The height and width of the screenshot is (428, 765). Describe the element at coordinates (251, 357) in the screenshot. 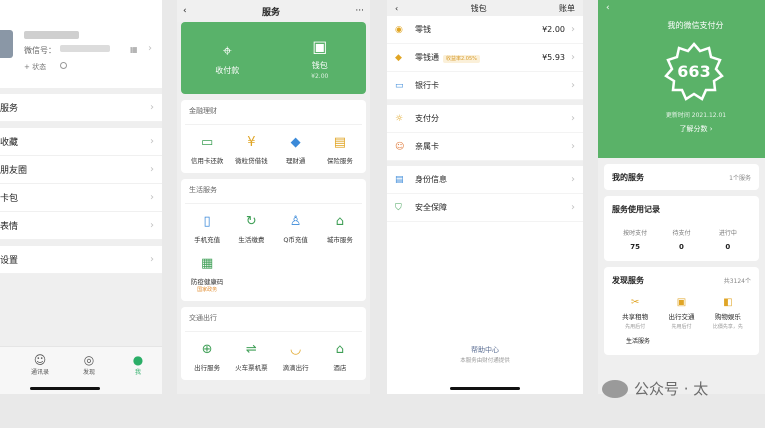

I see `service-train: ⇌ 火车票机票` at that location.